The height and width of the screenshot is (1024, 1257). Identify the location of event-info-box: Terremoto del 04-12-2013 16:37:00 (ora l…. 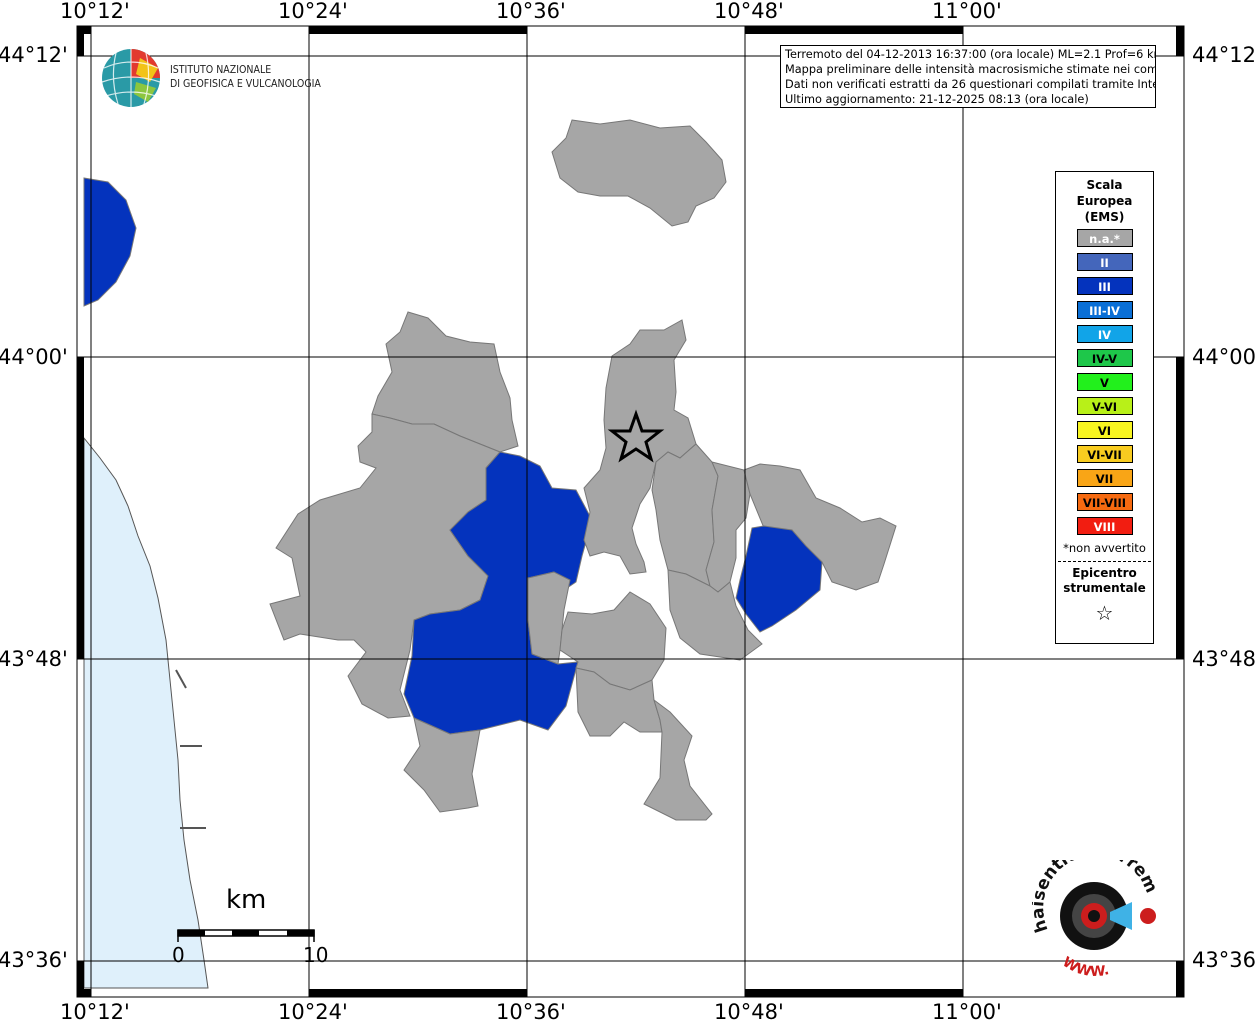
(968, 76).